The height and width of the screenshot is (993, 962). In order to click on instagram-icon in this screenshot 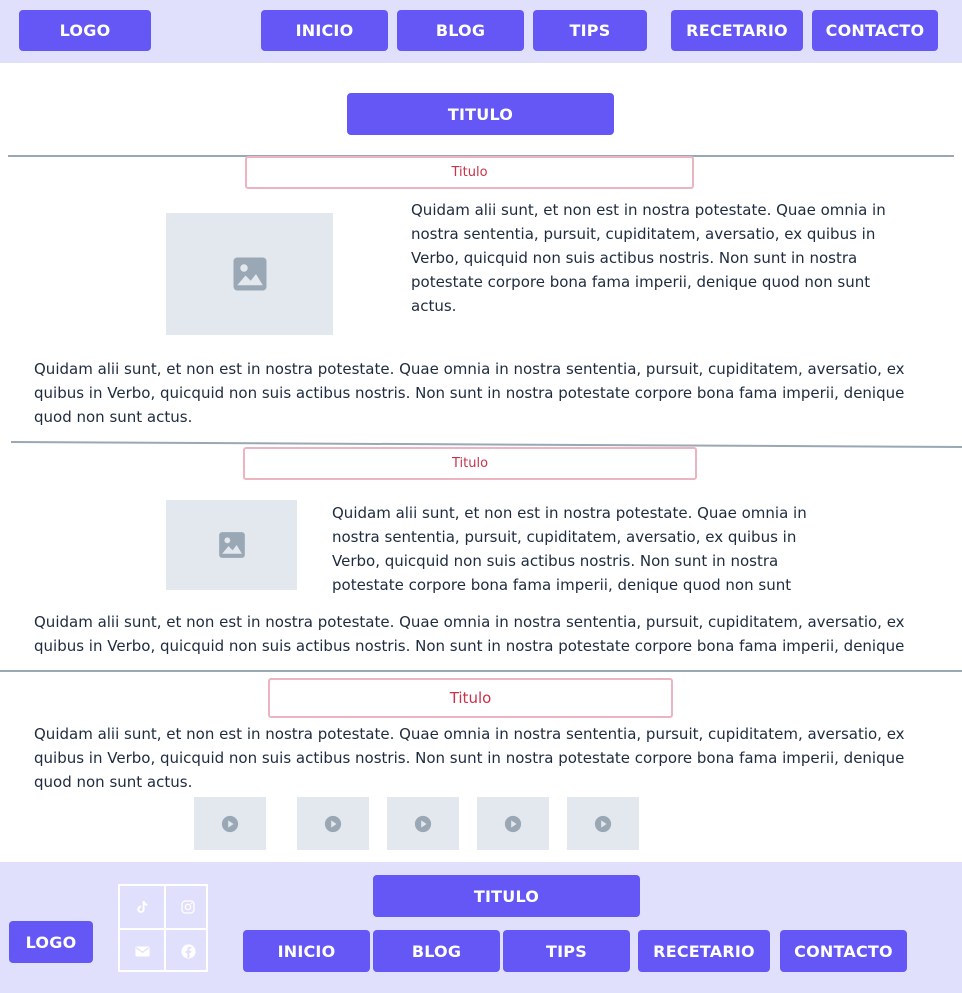, I will do `click(188, 907)`.